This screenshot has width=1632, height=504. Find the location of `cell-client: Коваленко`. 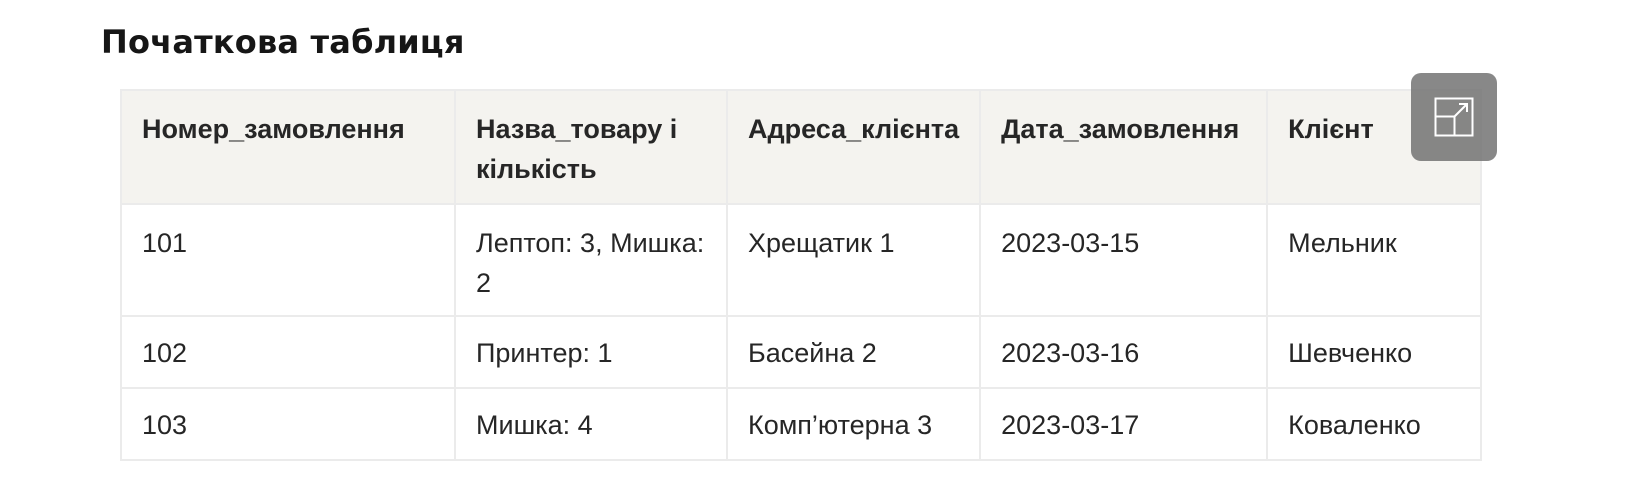

cell-client: Коваленко is located at coordinates (1374, 424).